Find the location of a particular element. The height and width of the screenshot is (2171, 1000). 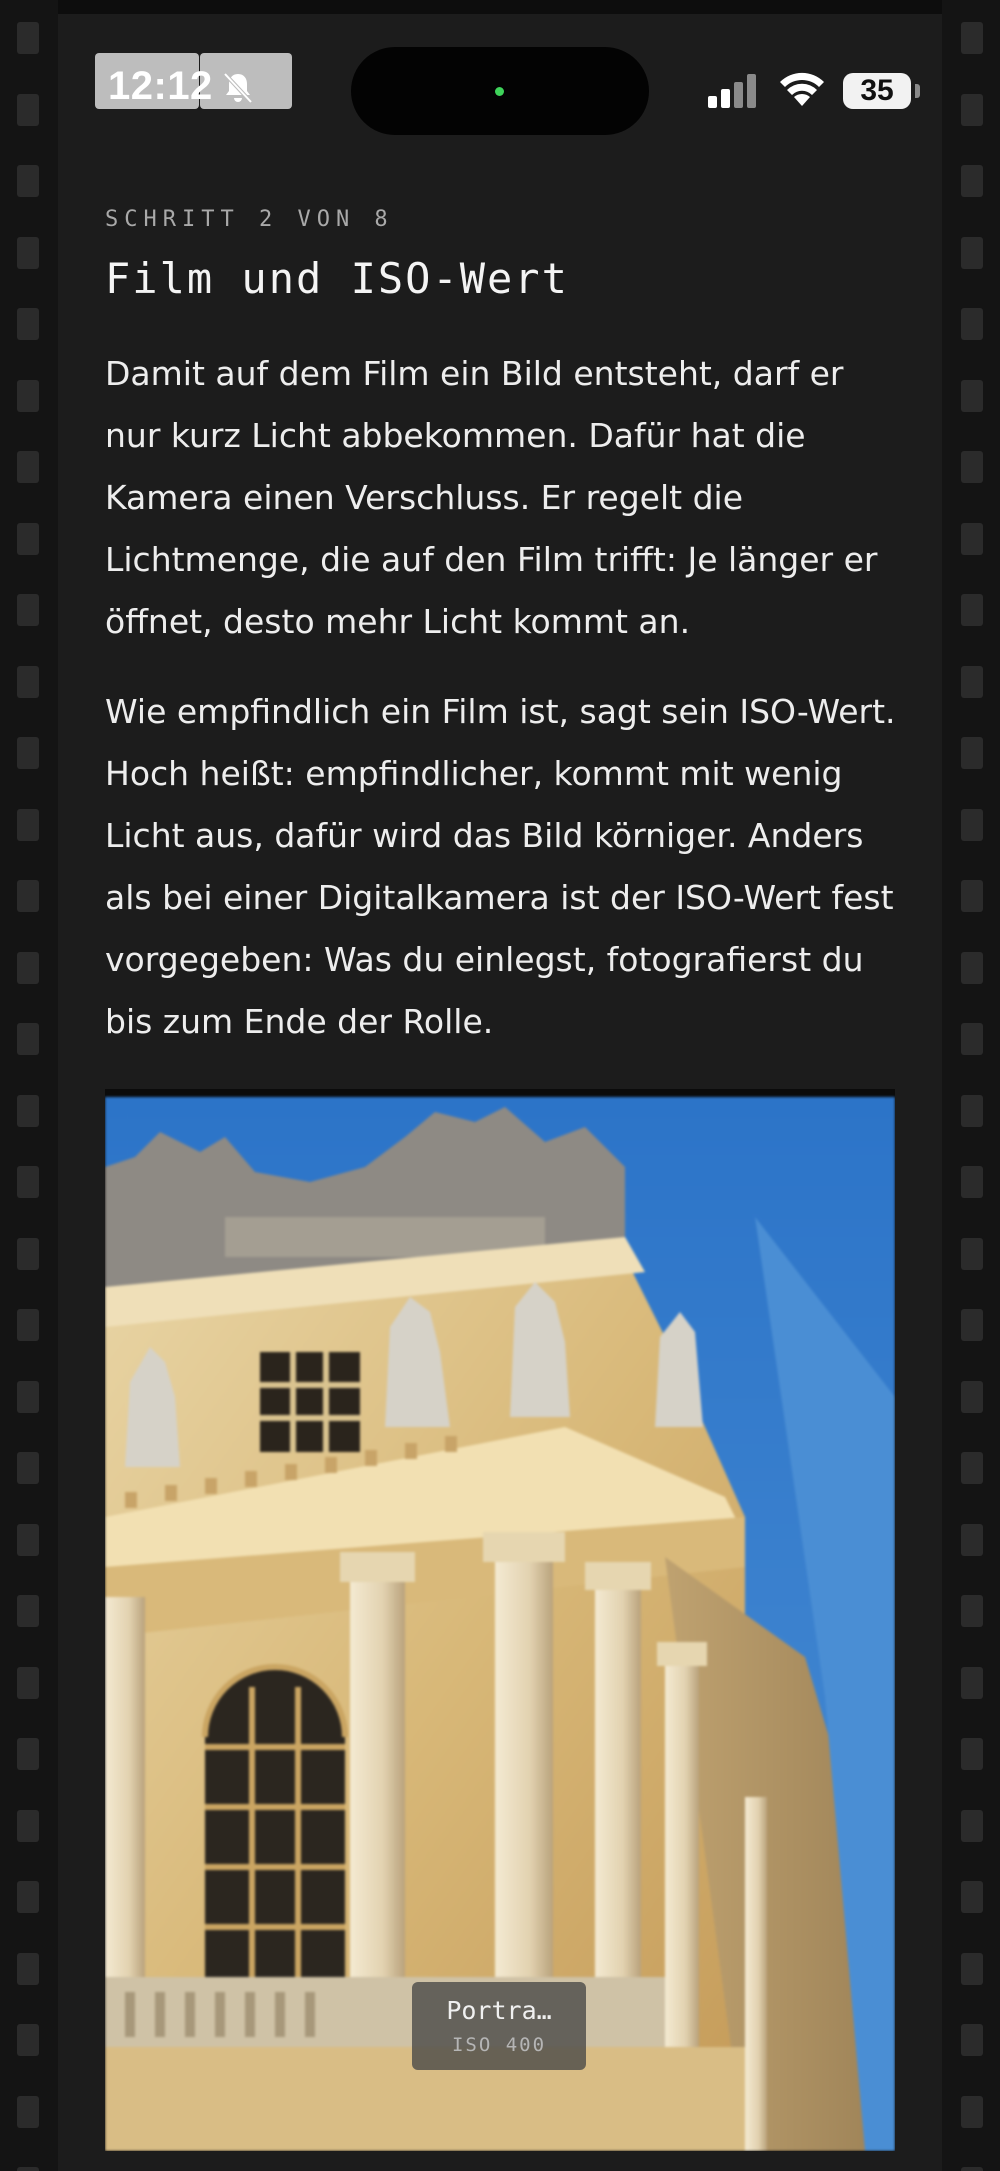

film-stock-caption: Portra… ISO 400 is located at coordinates (499, 2026).